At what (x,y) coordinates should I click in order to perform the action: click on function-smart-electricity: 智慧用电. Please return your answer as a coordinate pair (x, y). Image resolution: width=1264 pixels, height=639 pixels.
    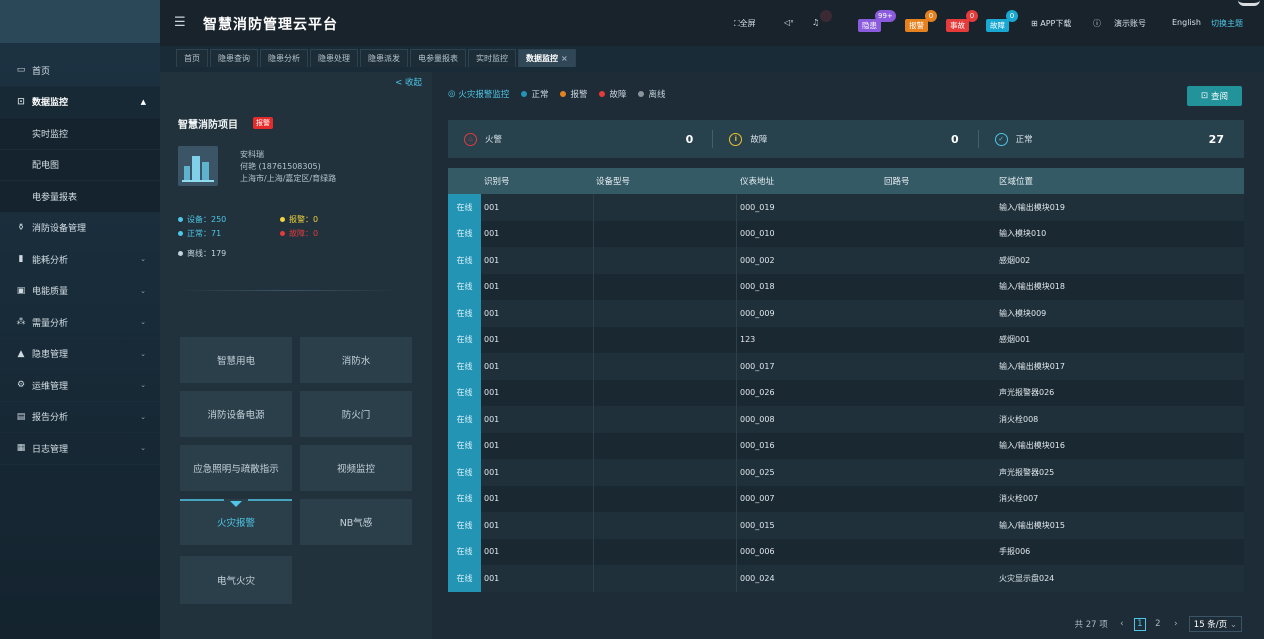
    Looking at the image, I should click on (236, 360).